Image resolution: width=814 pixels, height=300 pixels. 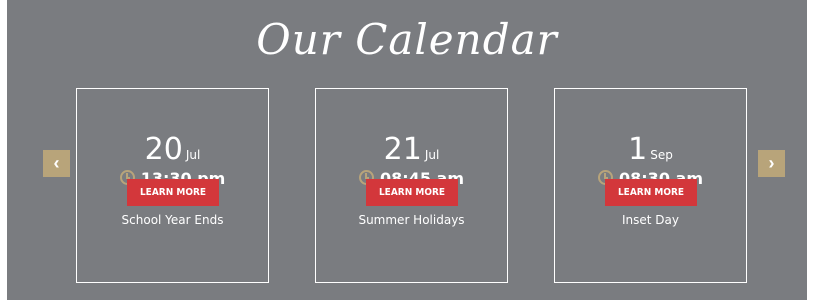 I want to click on event-month: Sep, so click(x=661, y=155).